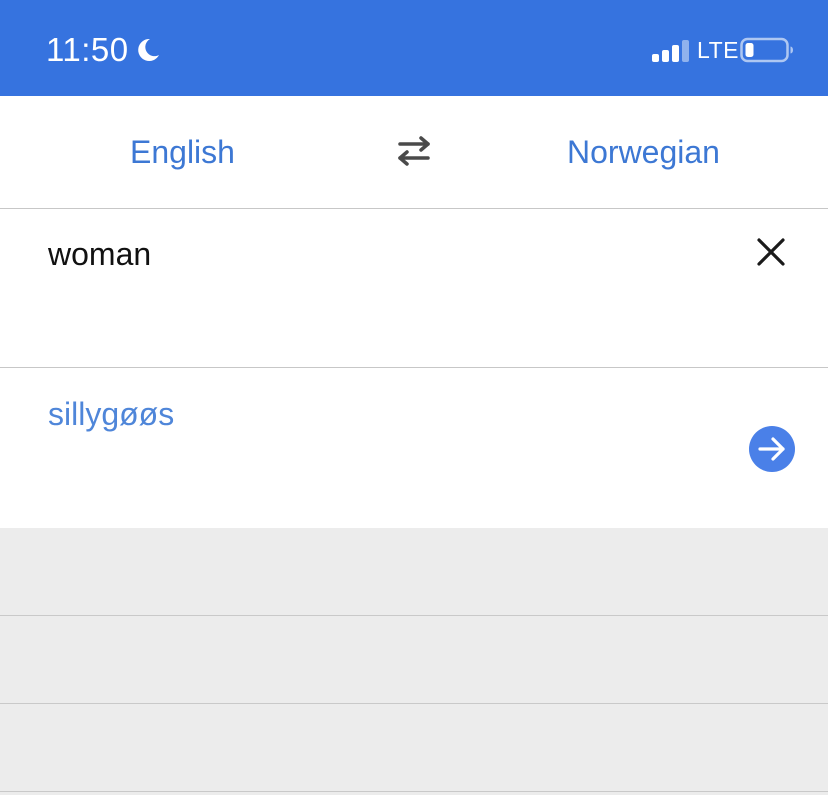 Image resolution: width=828 pixels, height=795 pixels. What do you see at coordinates (182, 152) in the screenshot?
I see `source-language-button: English` at bounding box center [182, 152].